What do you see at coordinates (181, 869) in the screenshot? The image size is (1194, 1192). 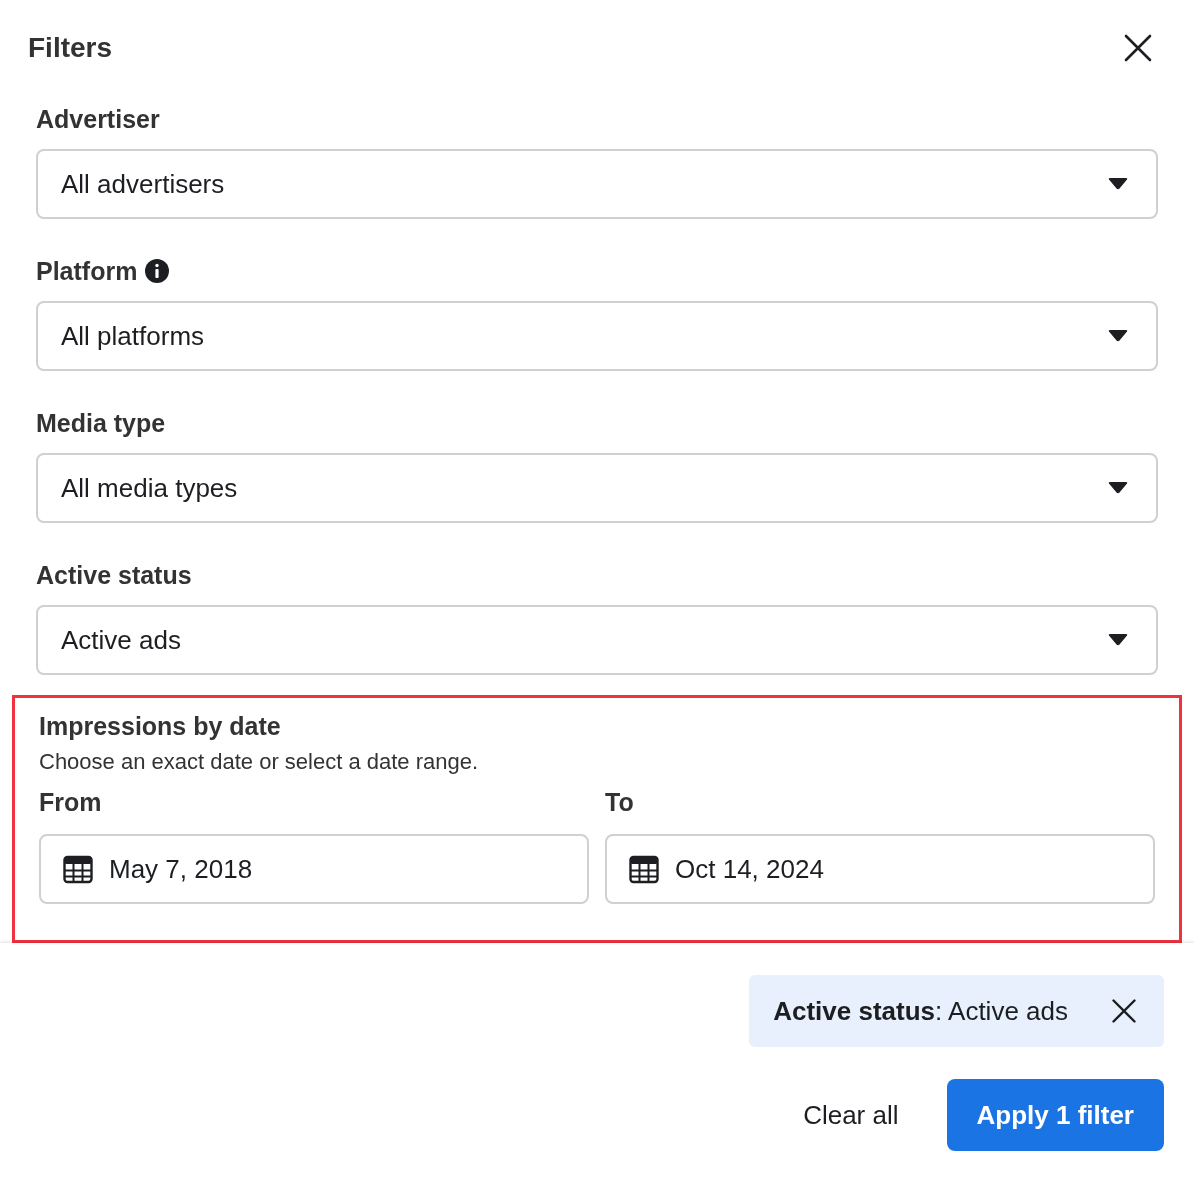 I see `date-value: May 7, 2018` at bounding box center [181, 869].